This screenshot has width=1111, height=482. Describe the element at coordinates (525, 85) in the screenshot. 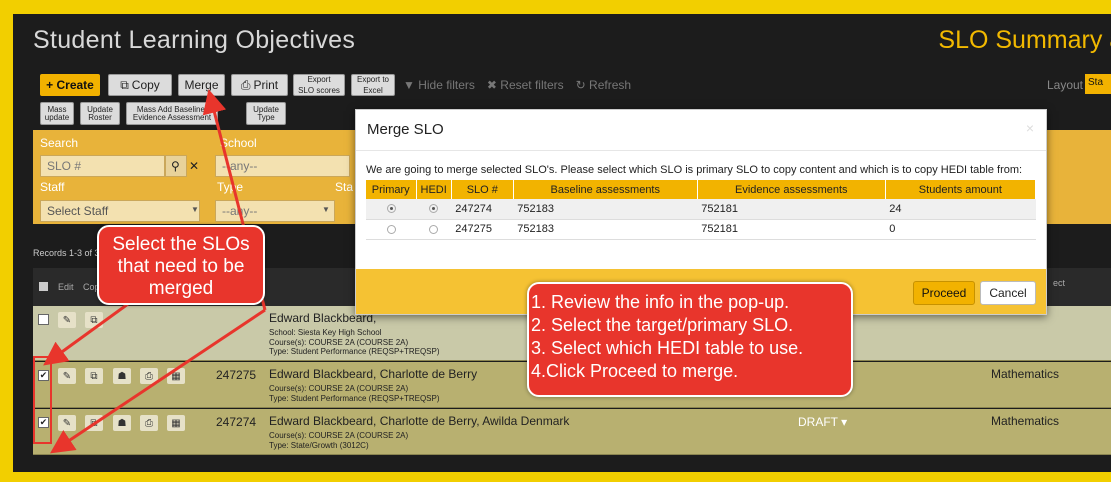

I see `reset-filters-link: ✖ Reset filters` at that location.